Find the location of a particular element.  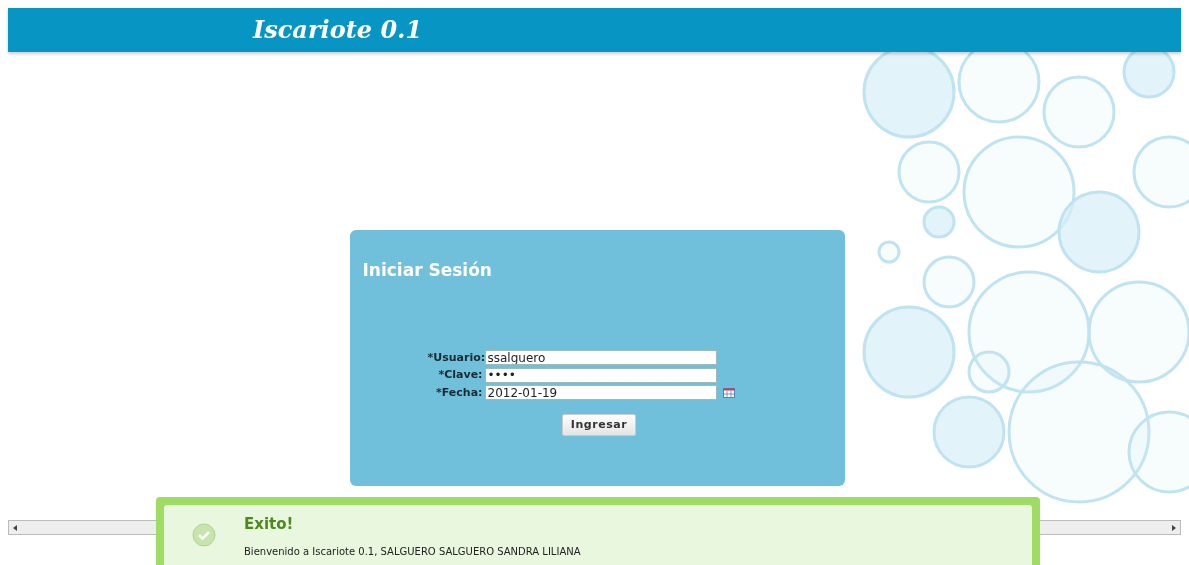

field-label: *Fecha: is located at coordinates (459, 392).